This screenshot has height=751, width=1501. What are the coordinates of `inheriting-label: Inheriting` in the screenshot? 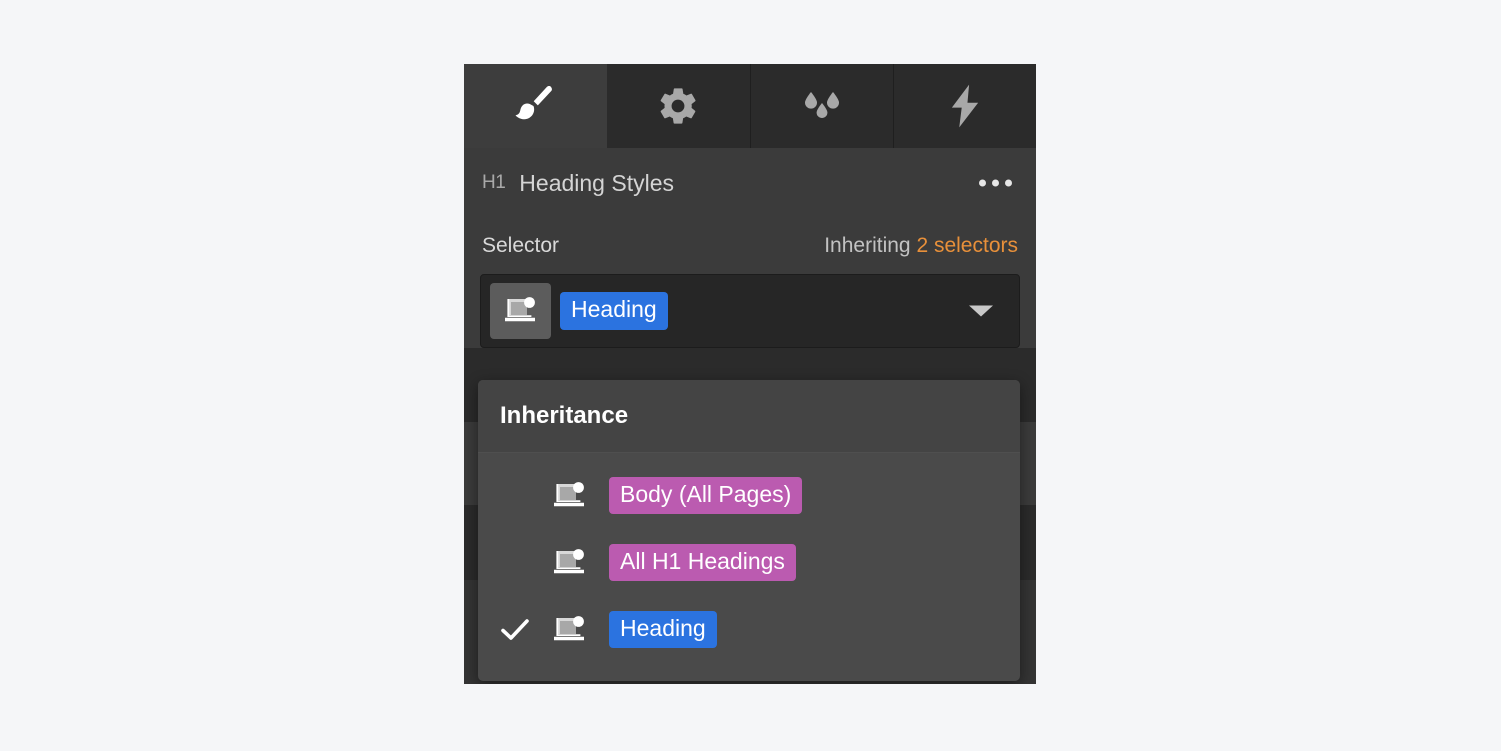 It's located at (867, 245).